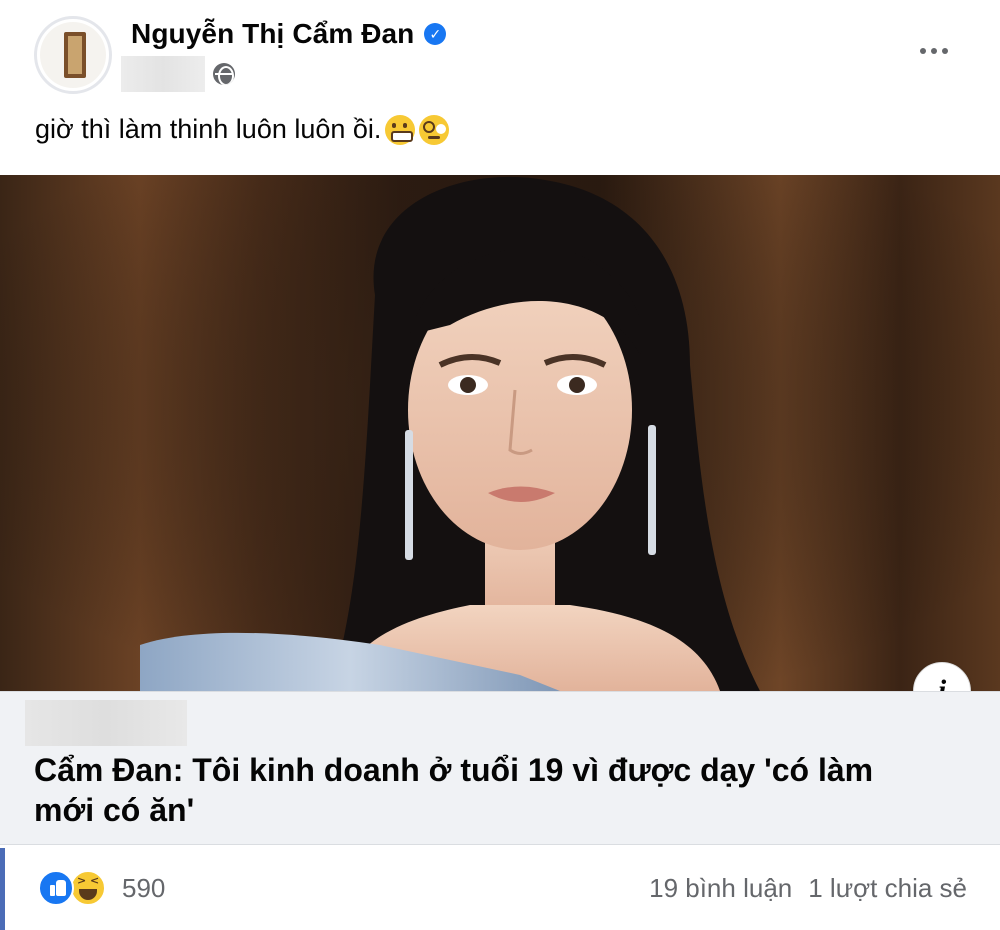  I want to click on comments-count-link: 19 bình luận, so click(720, 888).